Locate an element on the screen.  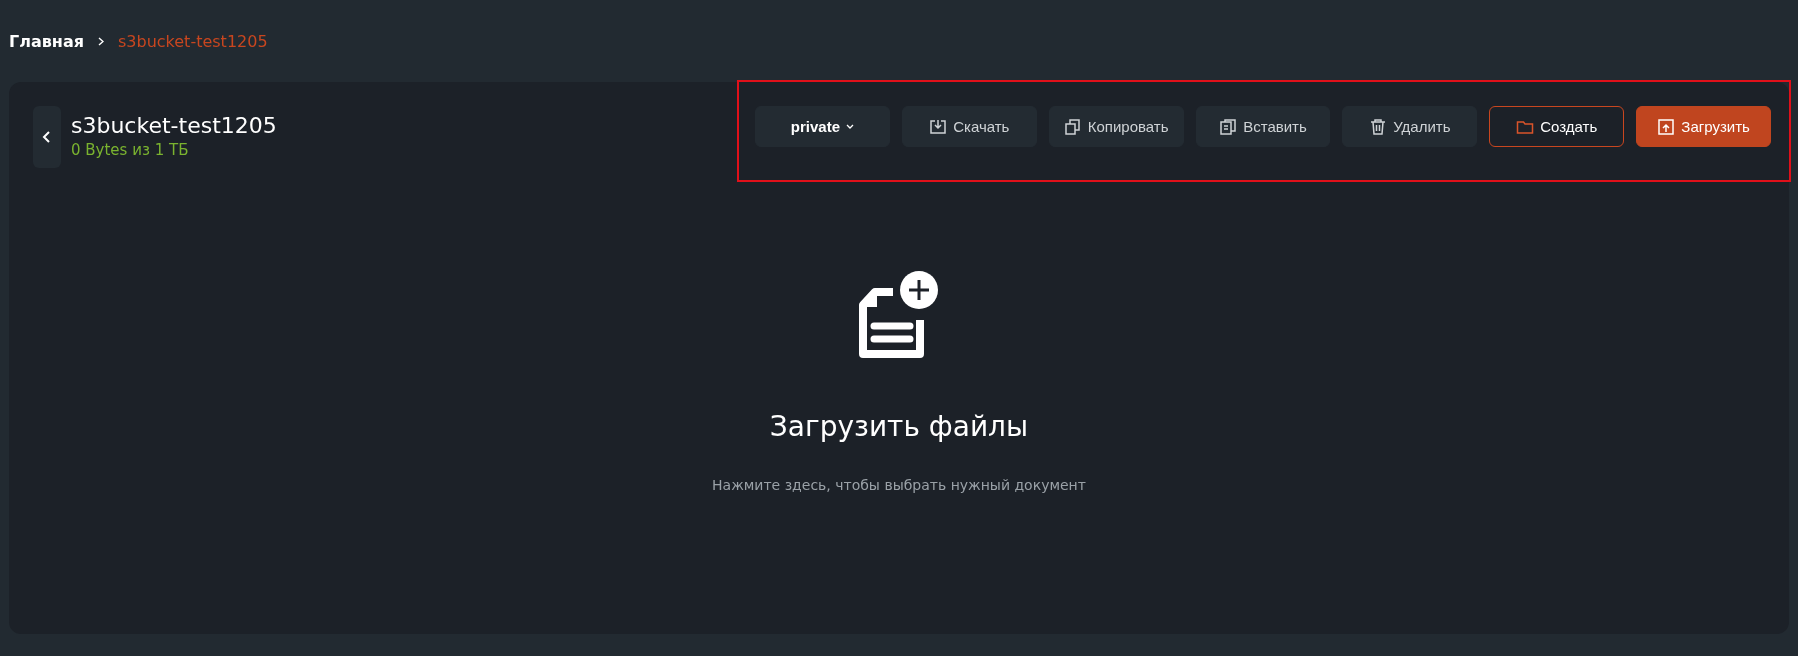
chevron-right-icon is located at coordinates (100, 41).